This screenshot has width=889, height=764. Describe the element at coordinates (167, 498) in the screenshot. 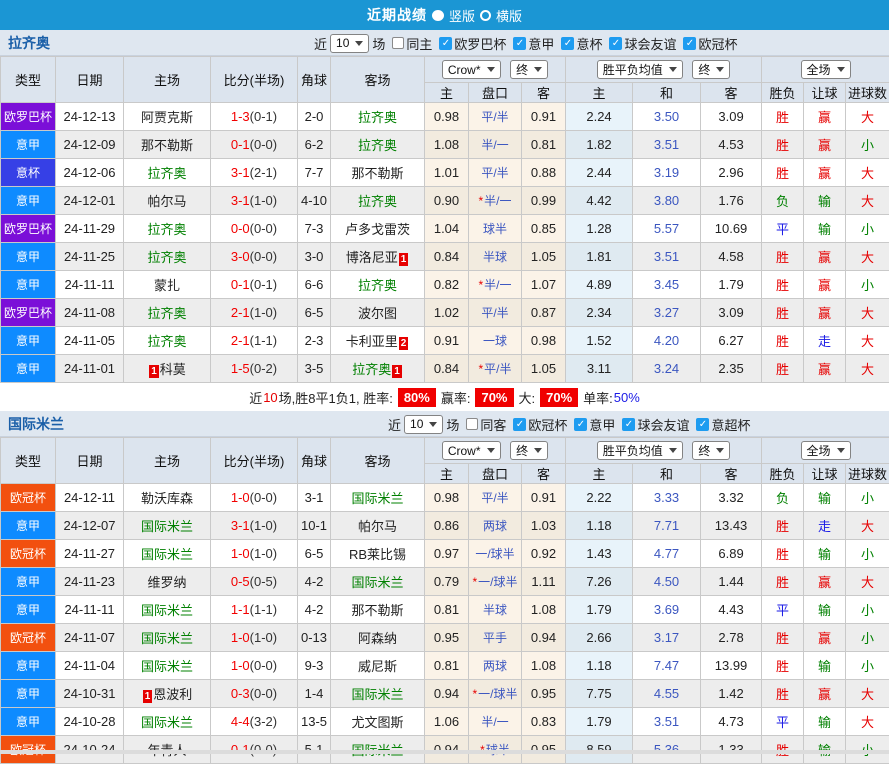

I see `home-team-cell: 勒沃库森` at that location.